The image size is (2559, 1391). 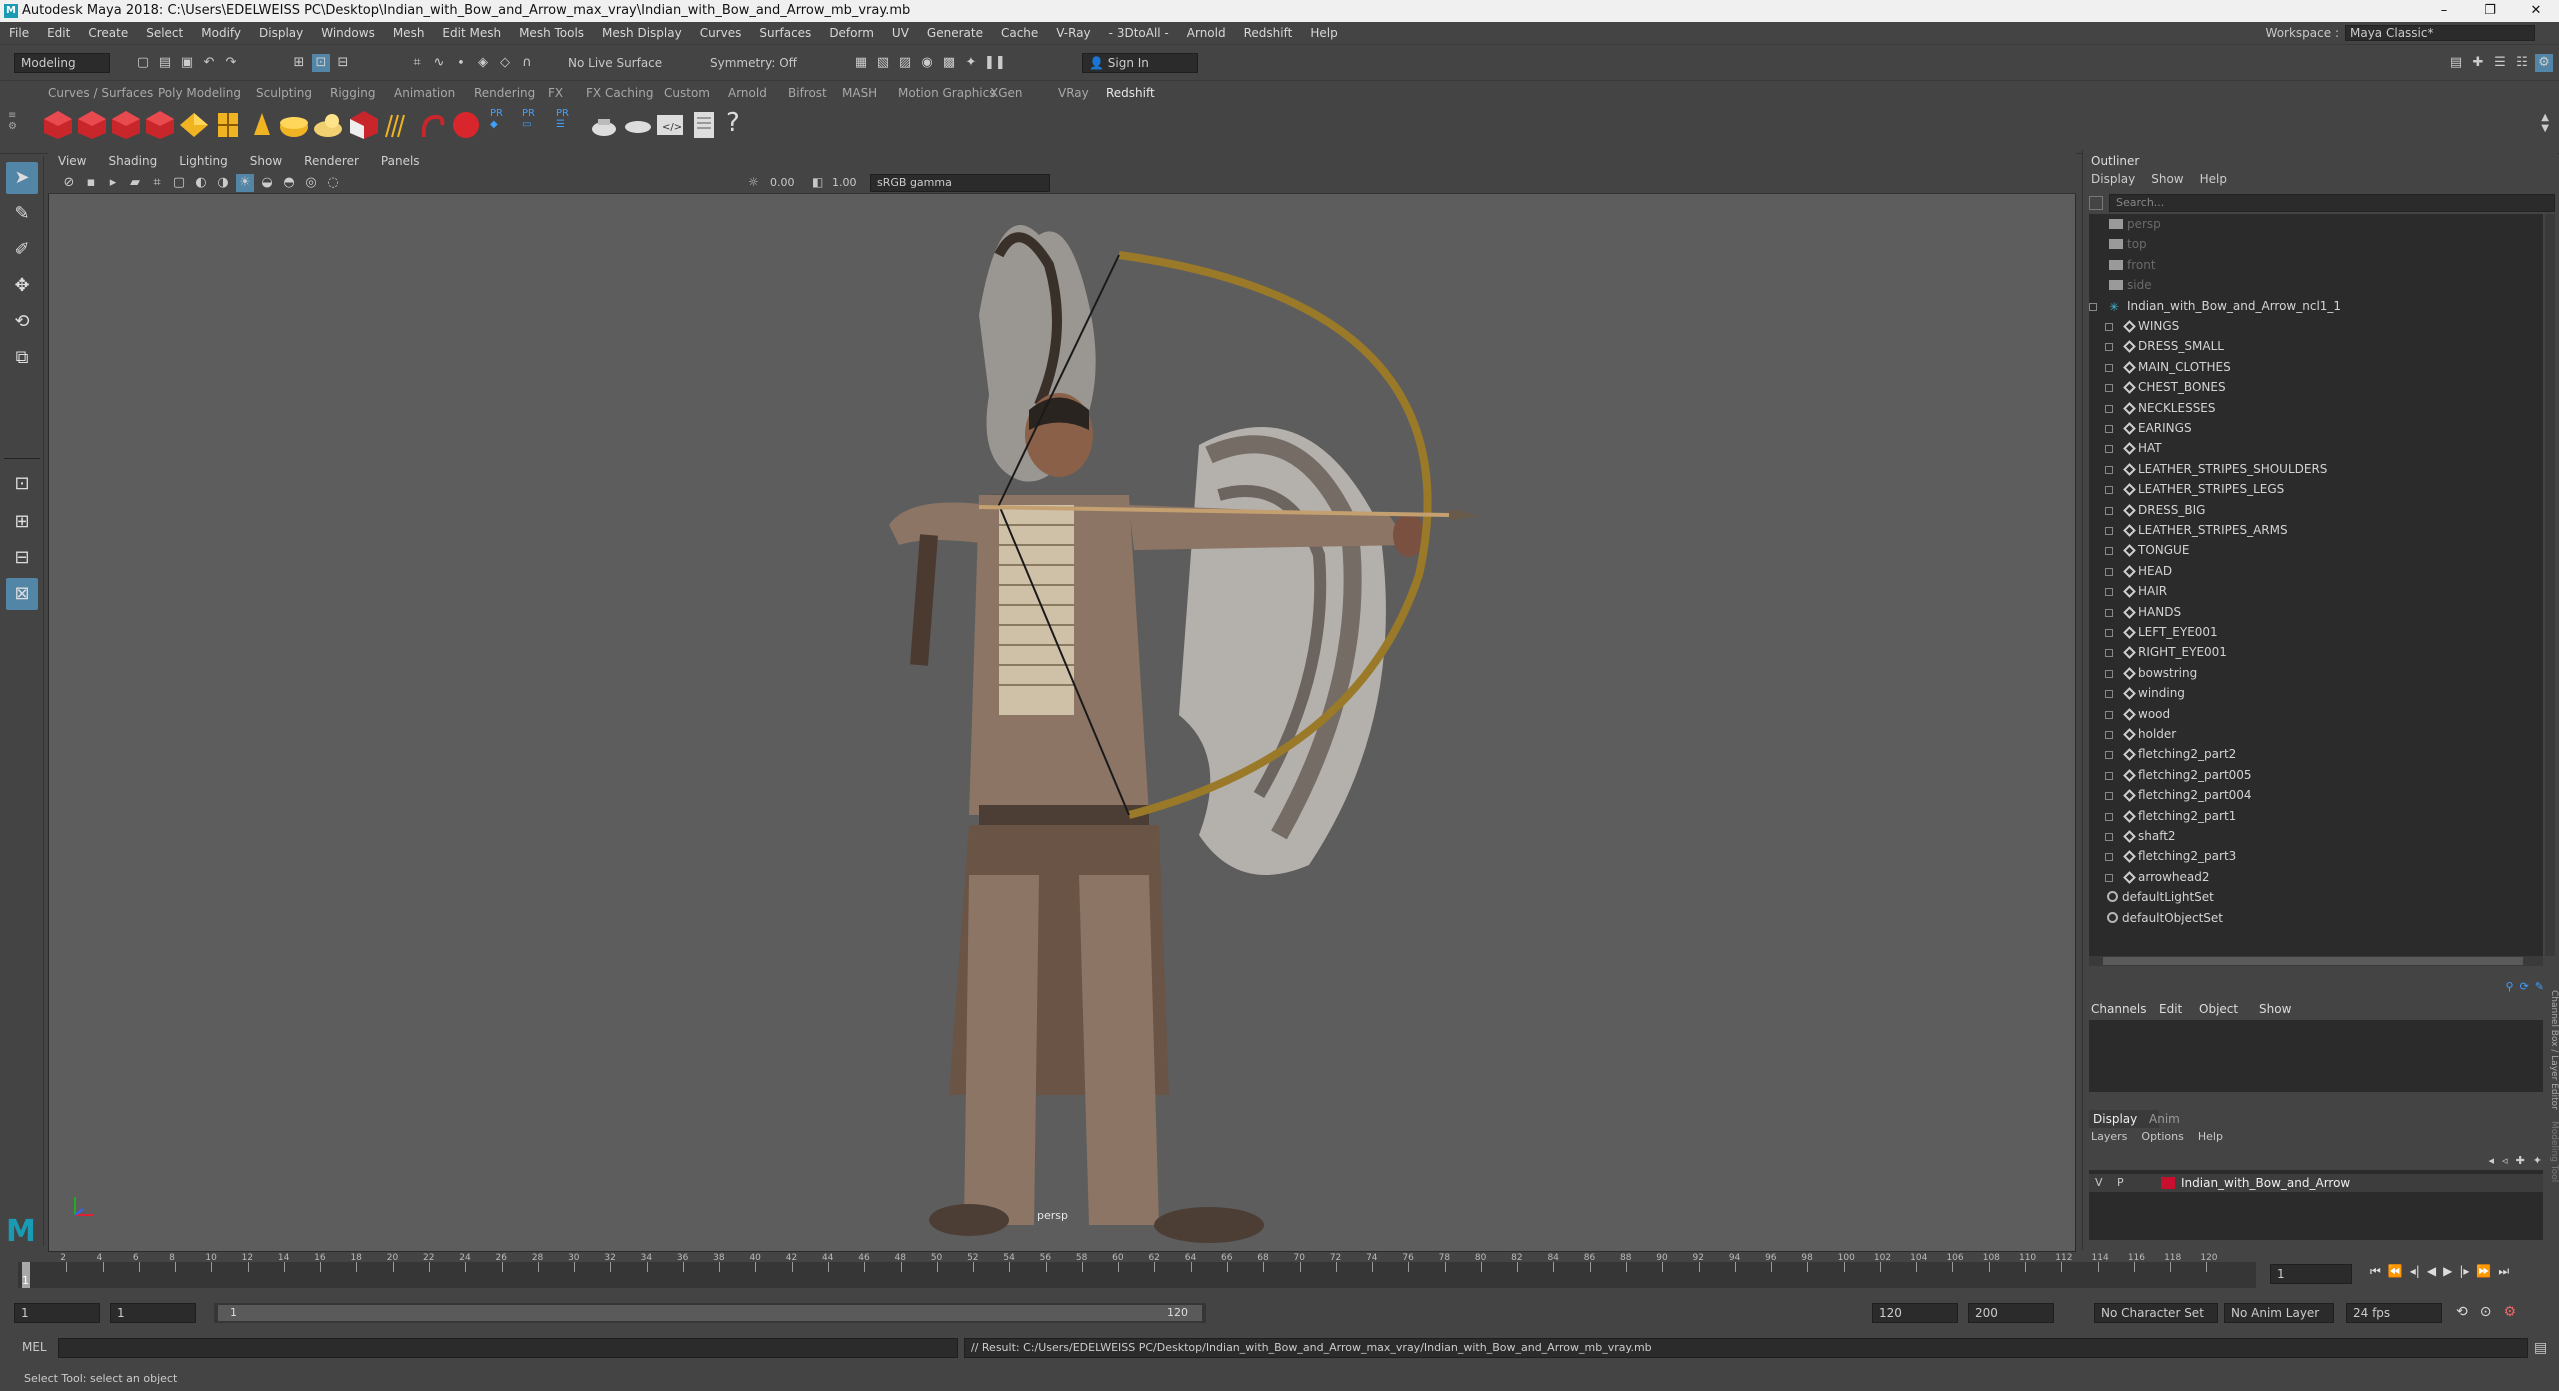 I want to click on menu-generate: Generate, so click(x=955, y=33).